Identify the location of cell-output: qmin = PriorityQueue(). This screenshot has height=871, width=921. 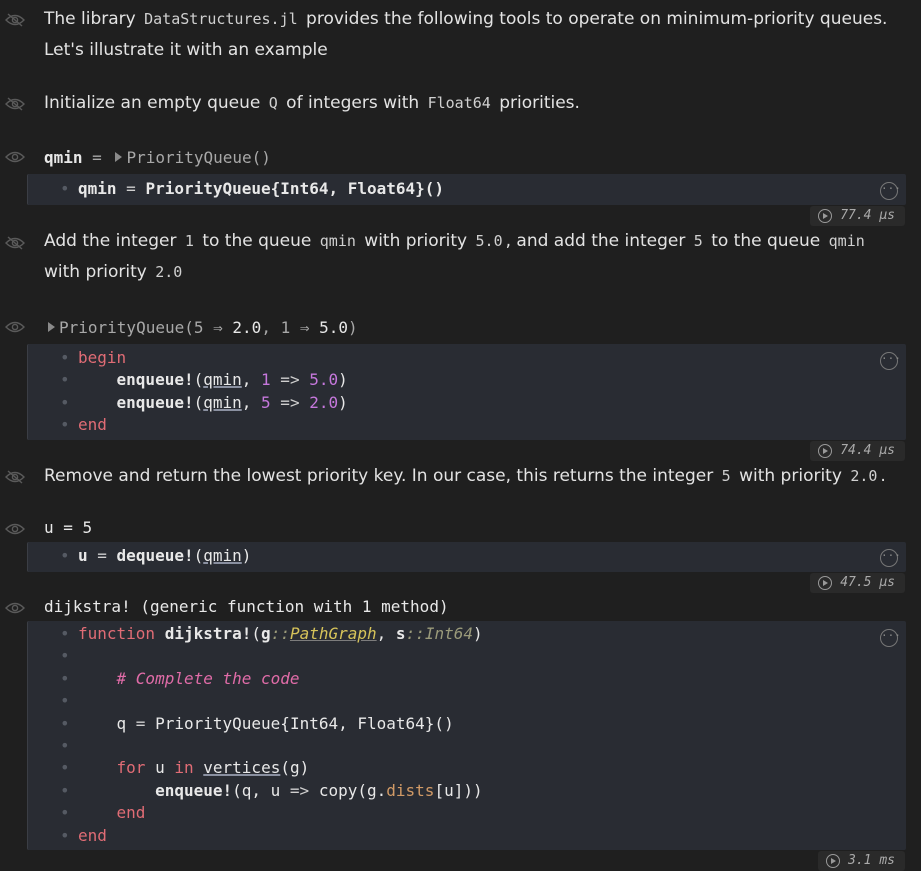
(157, 157).